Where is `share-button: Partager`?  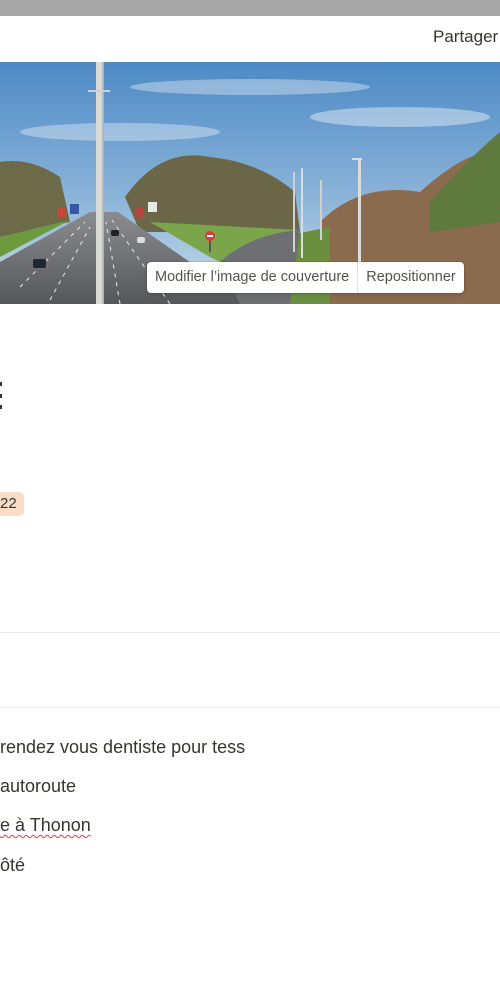
share-button: Partager is located at coordinates (465, 37).